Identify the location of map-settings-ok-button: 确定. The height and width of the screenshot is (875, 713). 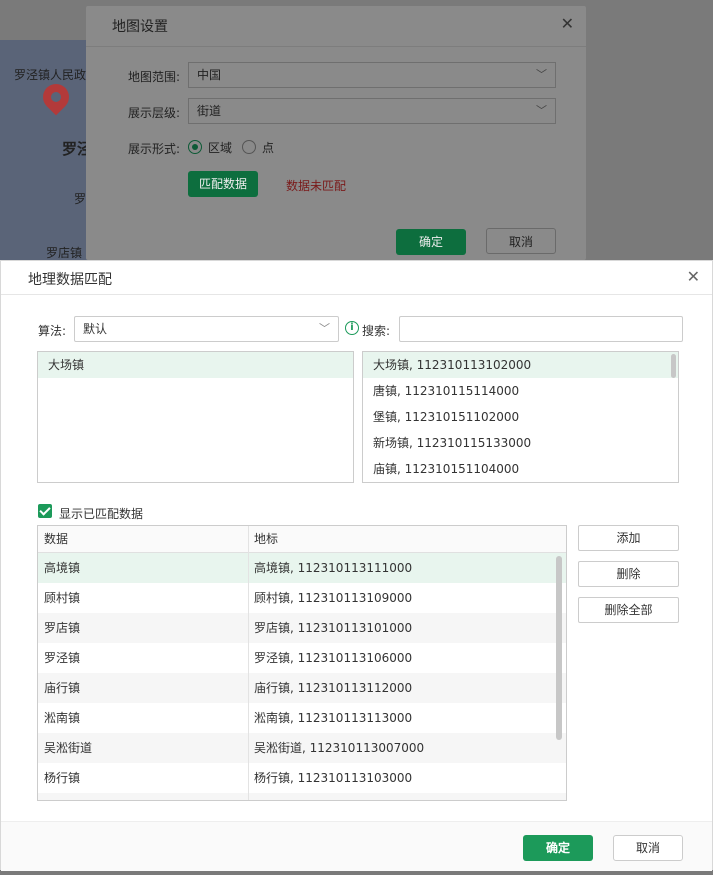
(431, 242).